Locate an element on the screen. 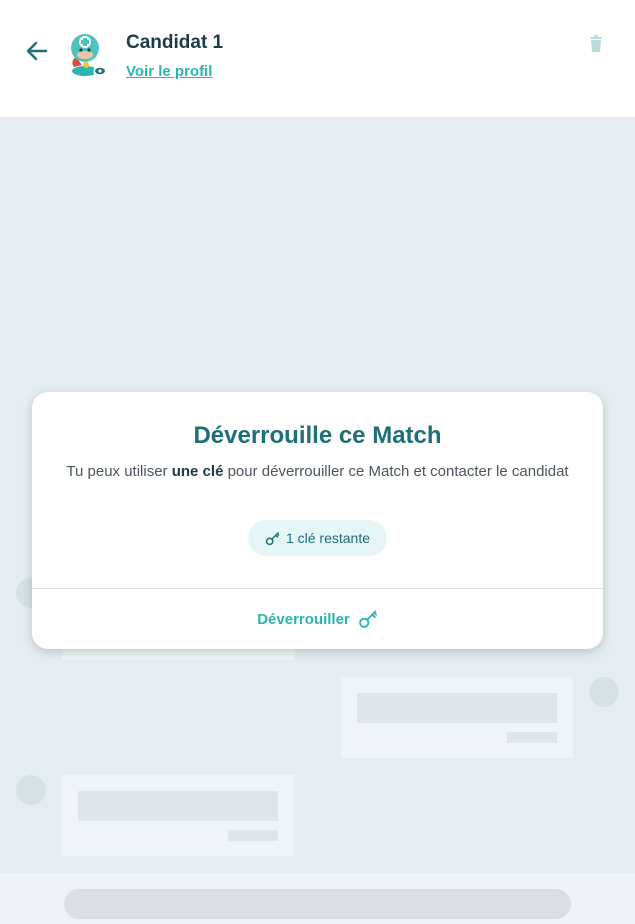  unlock-button: Déverrouiller is located at coordinates (317, 619).